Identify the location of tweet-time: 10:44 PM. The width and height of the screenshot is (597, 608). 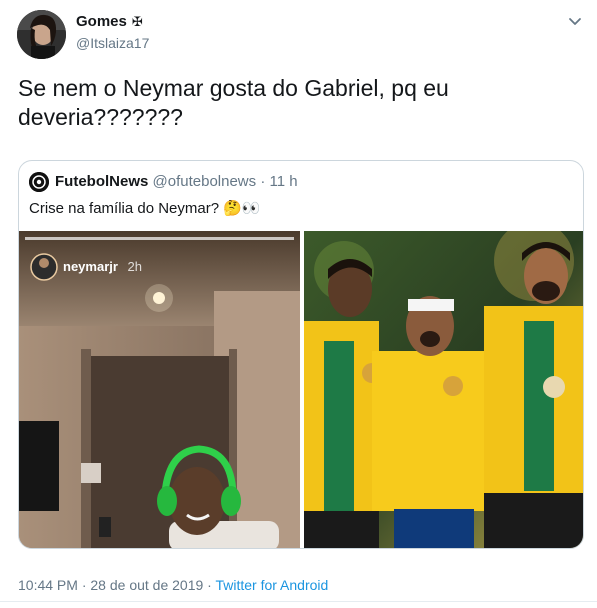
(48, 585).